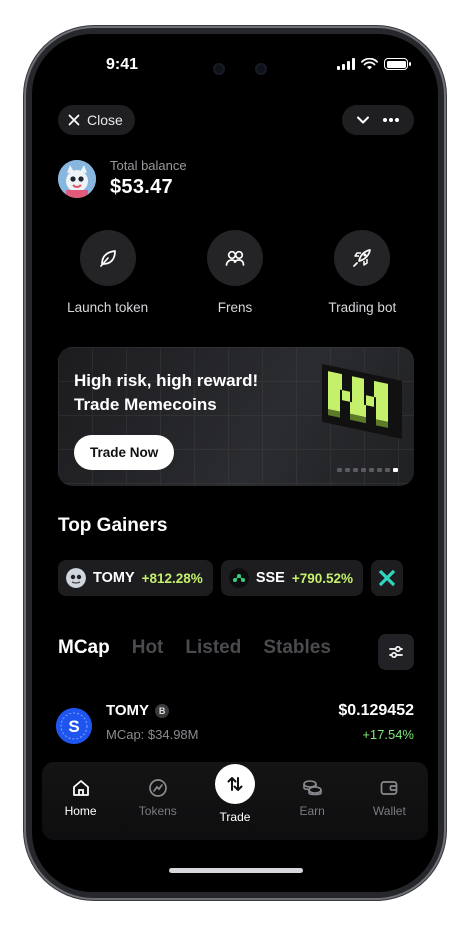 The width and height of the screenshot is (470, 926). What do you see at coordinates (74, 120) in the screenshot?
I see `close-icon` at bounding box center [74, 120].